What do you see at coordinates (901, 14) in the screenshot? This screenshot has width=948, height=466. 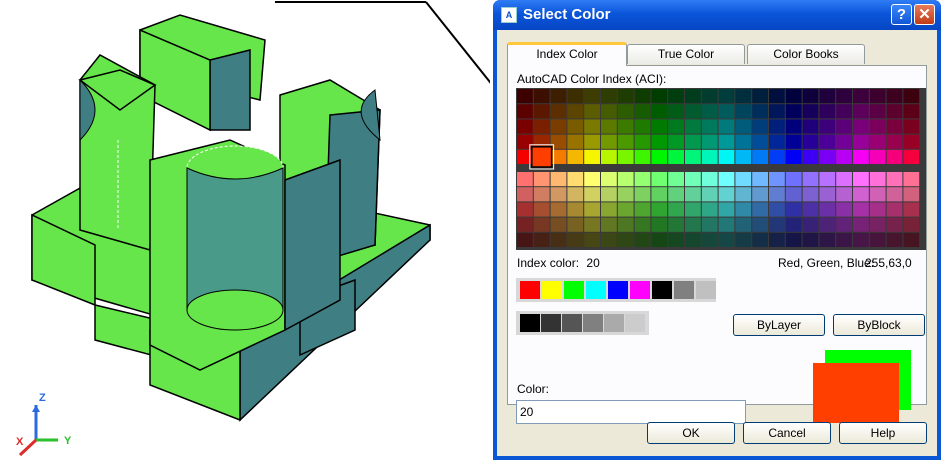 I see `titlebar-help-button: ?` at bounding box center [901, 14].